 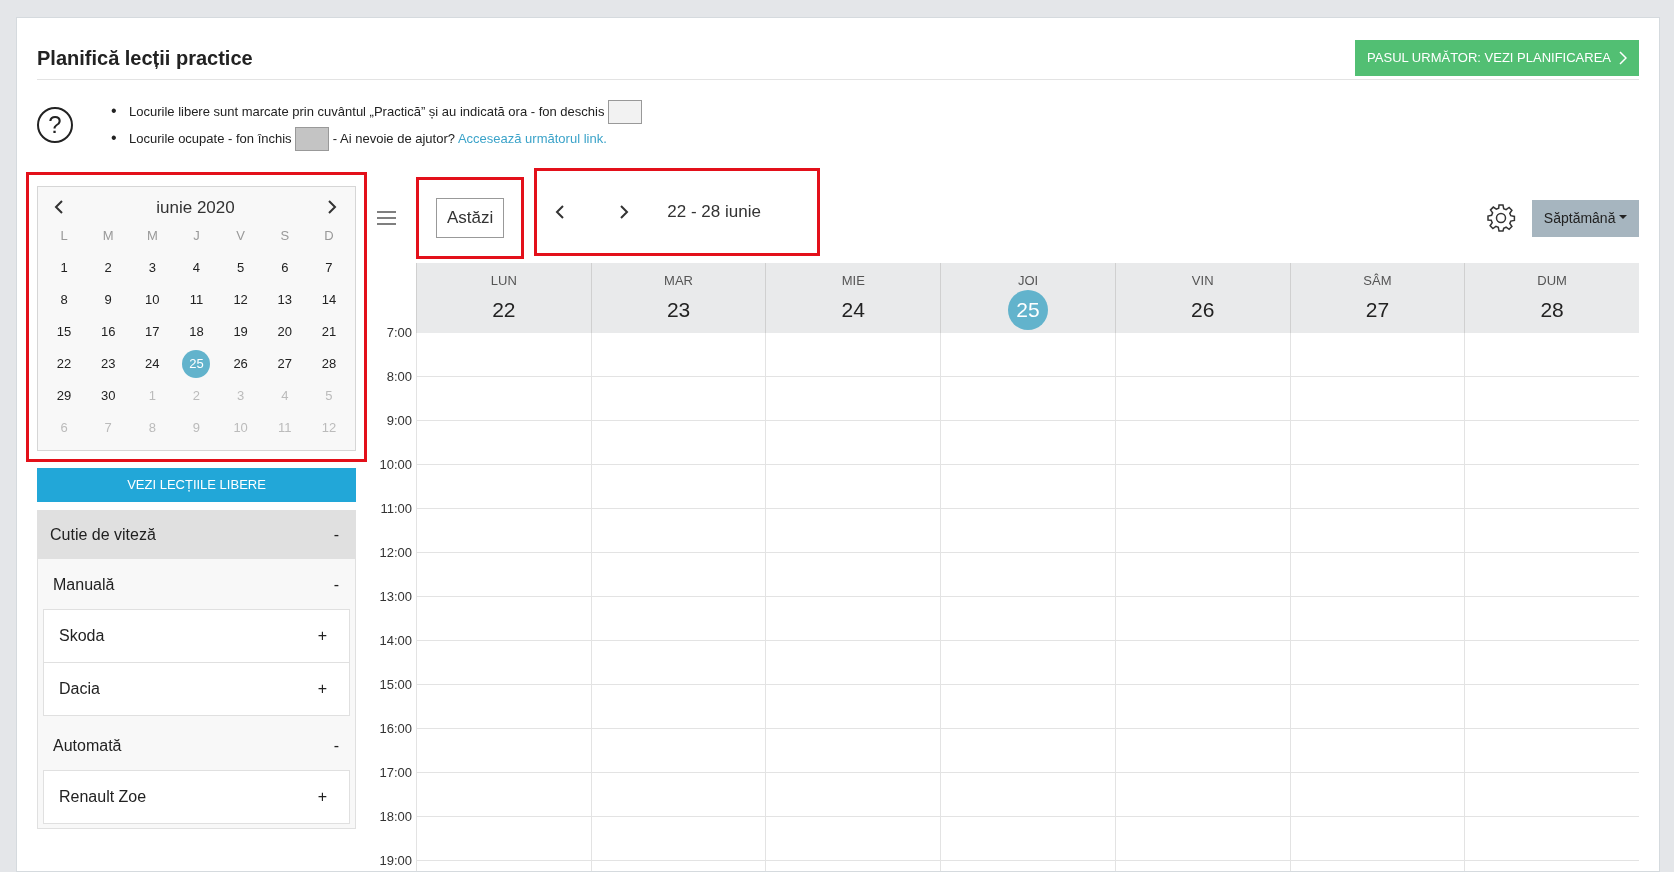 I want to click on calendar-day: 22, so click(x=64, y=364).